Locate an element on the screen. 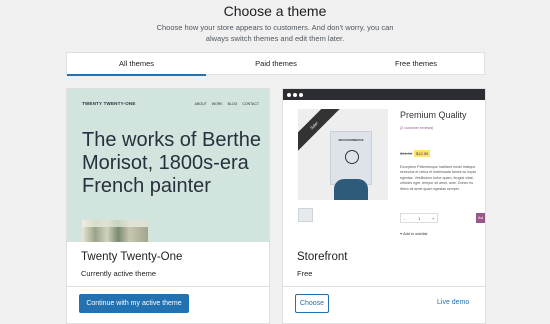 The width and height of the screenshot is (550, 324). qty-minus: - is located at coordinates (405, 218).